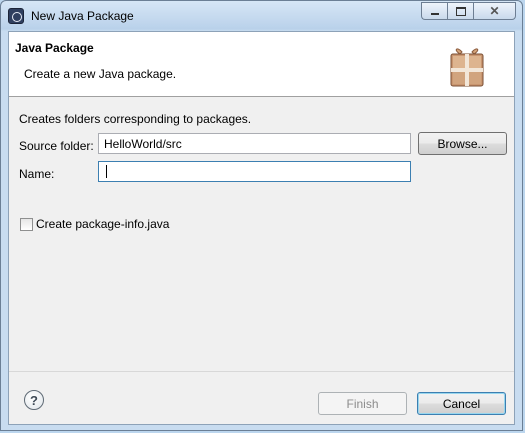 Image resolution: width=525 pixels, height=433 pixels. I want to click on wizard-header: Java Package Create a new Java package., so click(261, 64).